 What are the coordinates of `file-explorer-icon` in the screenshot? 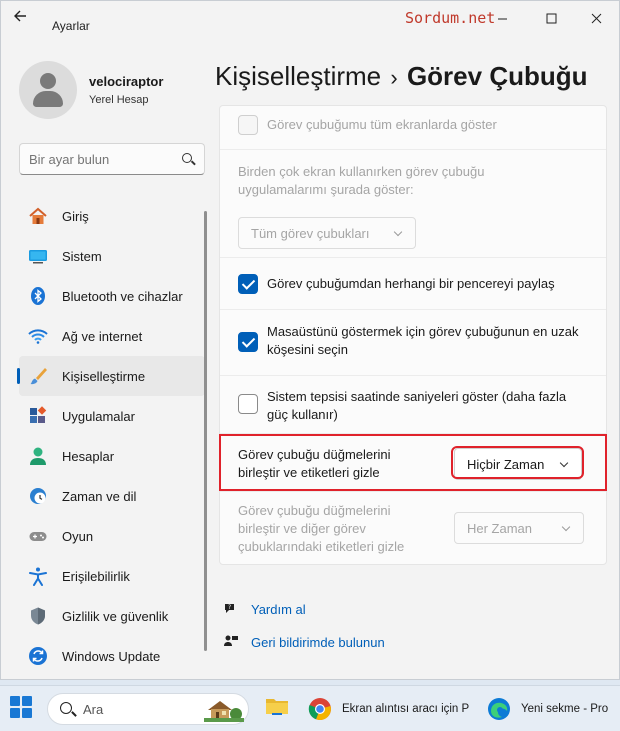 It's located at (277, 706).